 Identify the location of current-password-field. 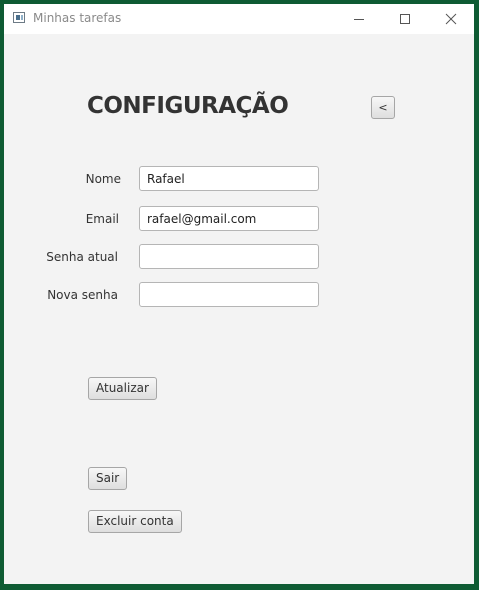
(229, 256).